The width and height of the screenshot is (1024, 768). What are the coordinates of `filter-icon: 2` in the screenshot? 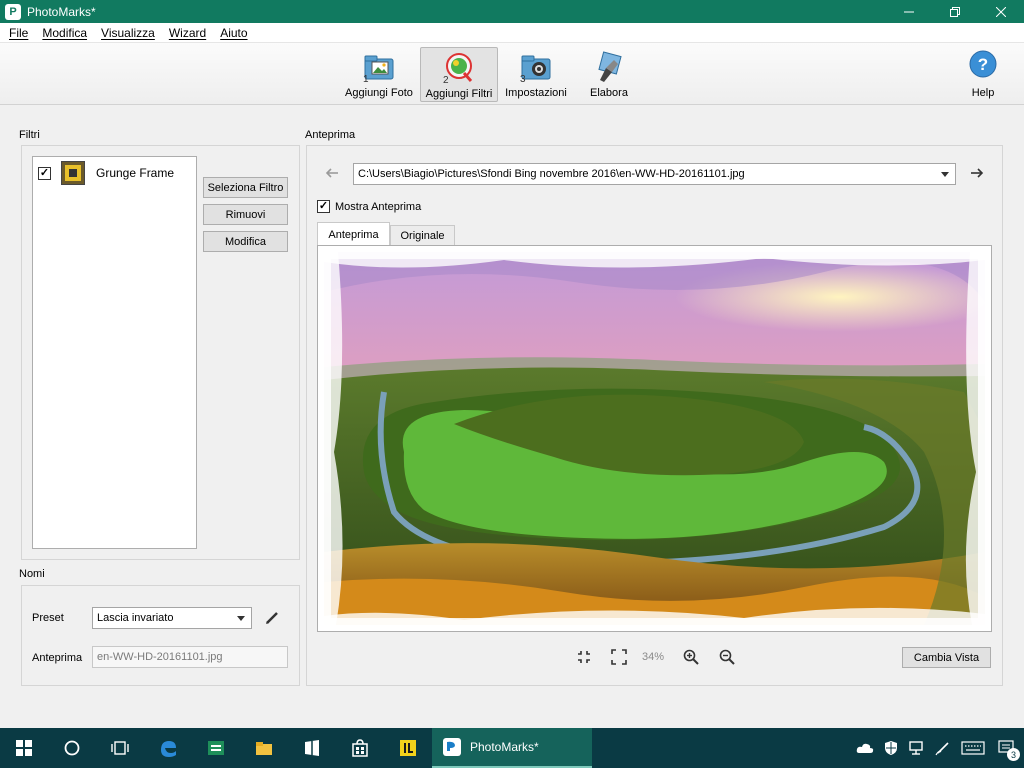 It's located at (459, 68).